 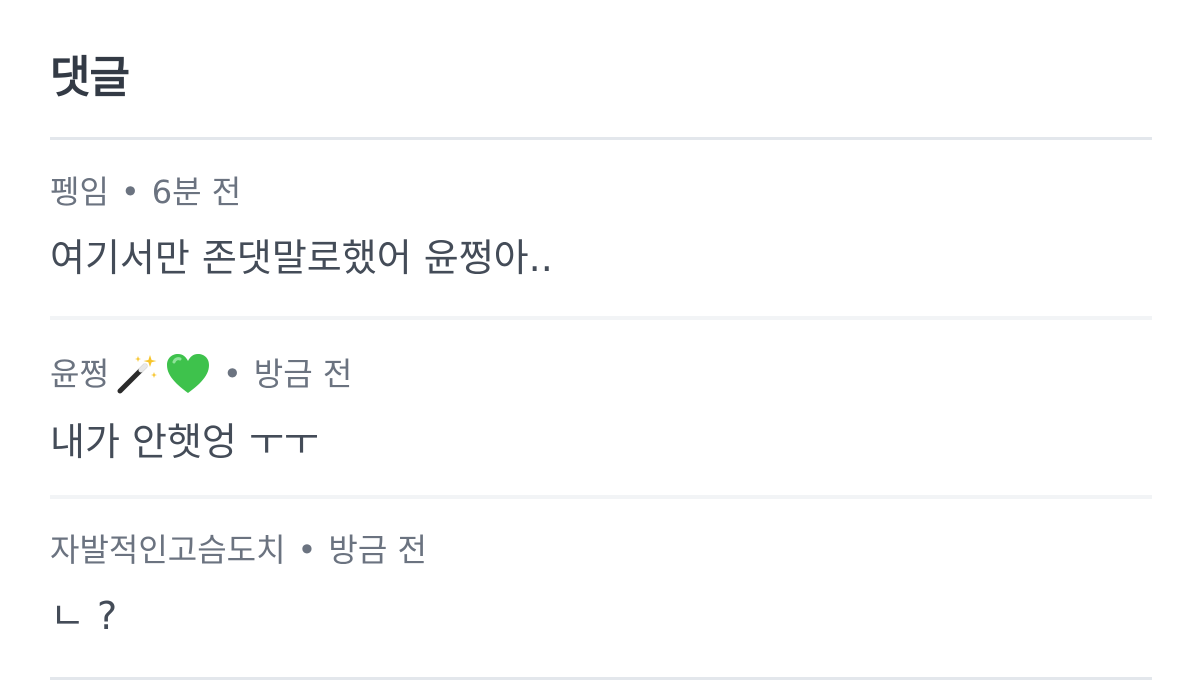 What do you see at coordinates (137, 374) in the screenshot?
I see `magic-wand-icon` at bounding box center [137, 374].